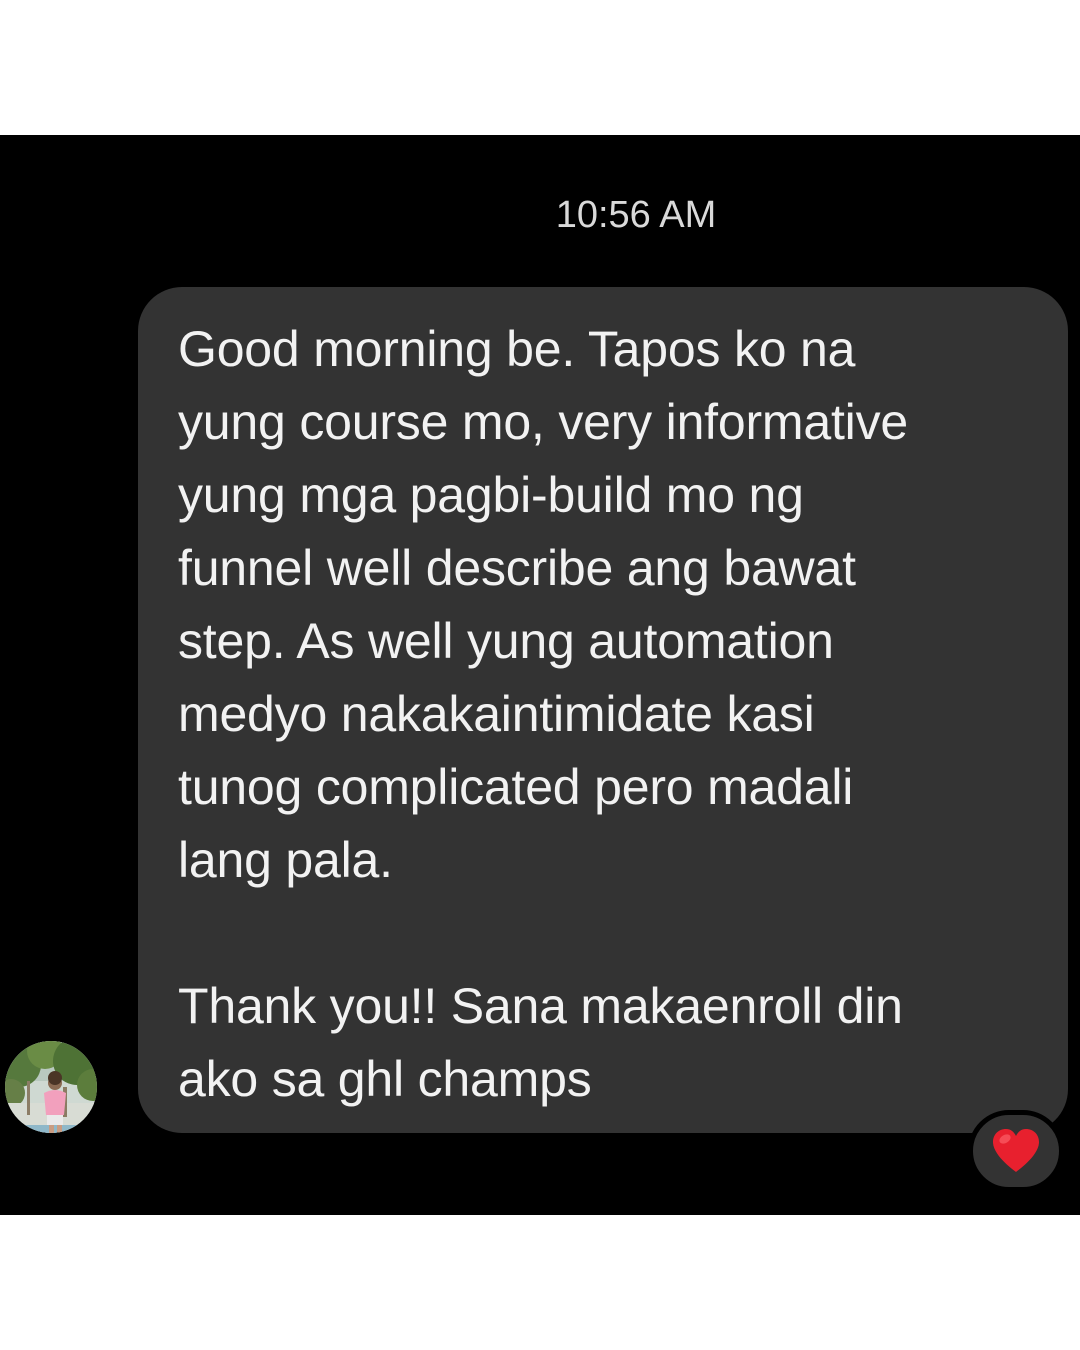 This screenshot has width=1080, height=1350. Describe the element at coordinates (285, 860) in the screenshot. I see `message-line: lang pala.` at that location.